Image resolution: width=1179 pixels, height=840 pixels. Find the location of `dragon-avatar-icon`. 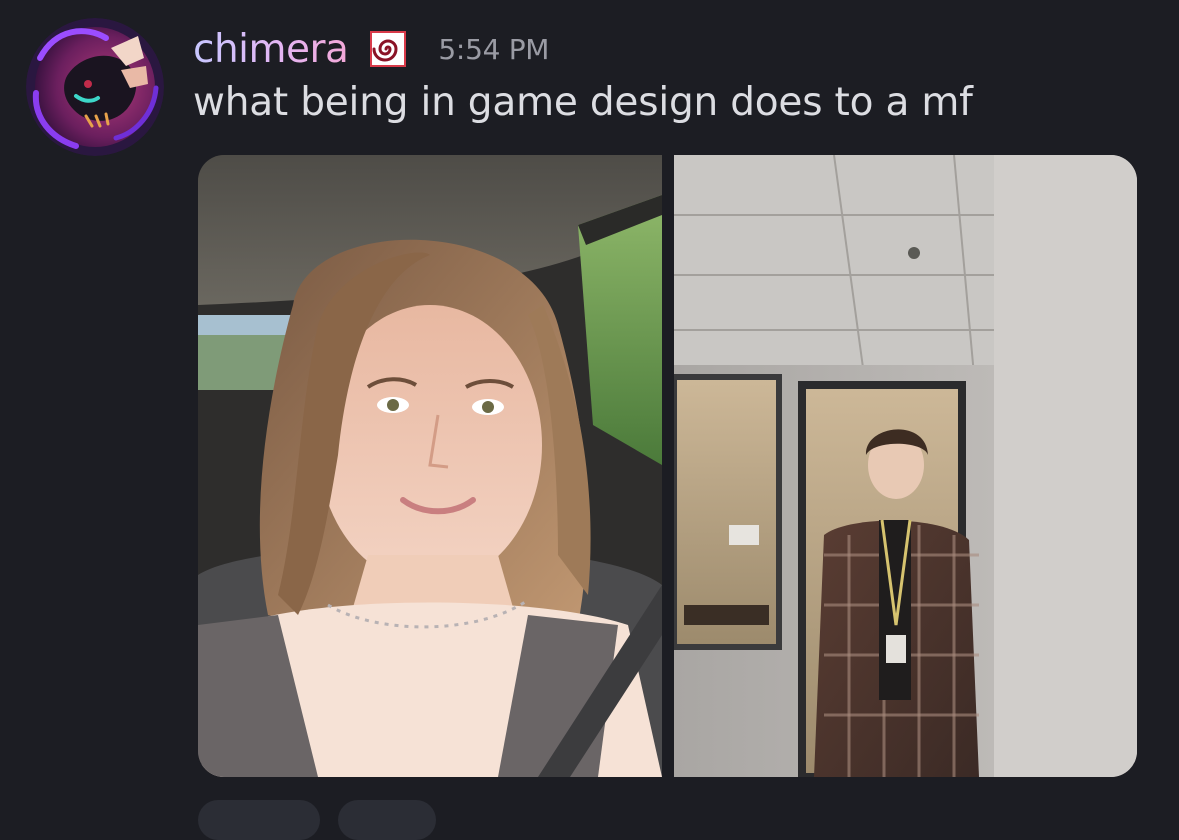

dragon-avatar-icon is located at coordinates (95, 87).